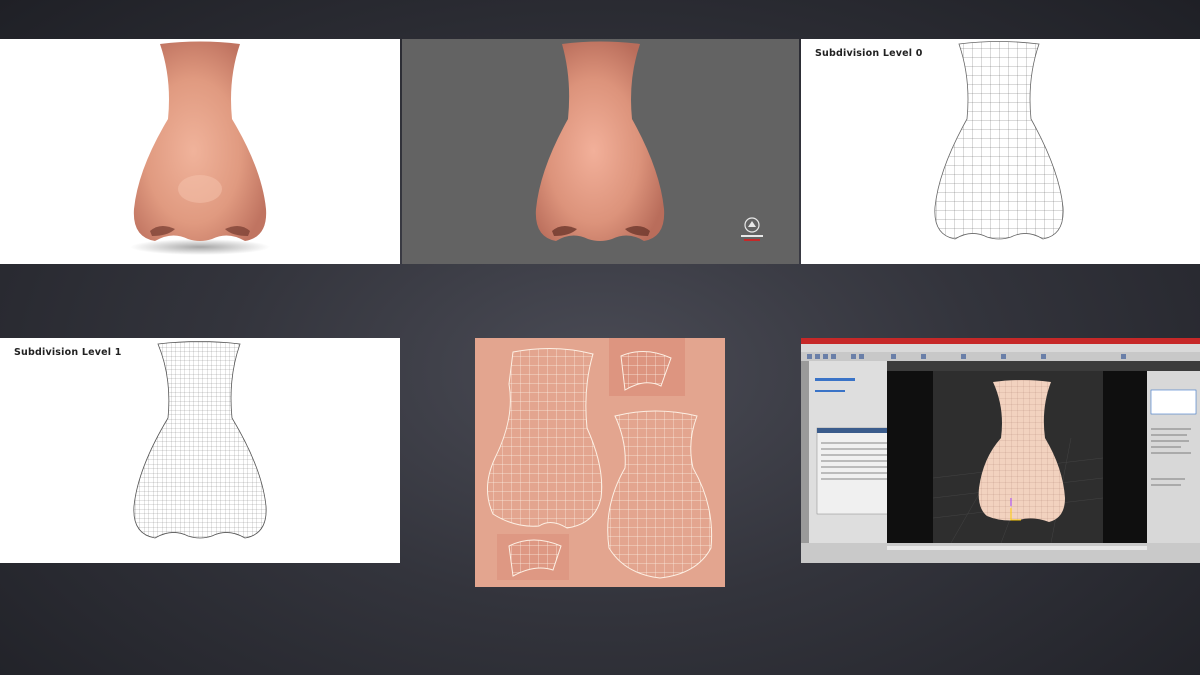 The image size is (1200, 675). I want to click on software-window, so click(1000, 450).